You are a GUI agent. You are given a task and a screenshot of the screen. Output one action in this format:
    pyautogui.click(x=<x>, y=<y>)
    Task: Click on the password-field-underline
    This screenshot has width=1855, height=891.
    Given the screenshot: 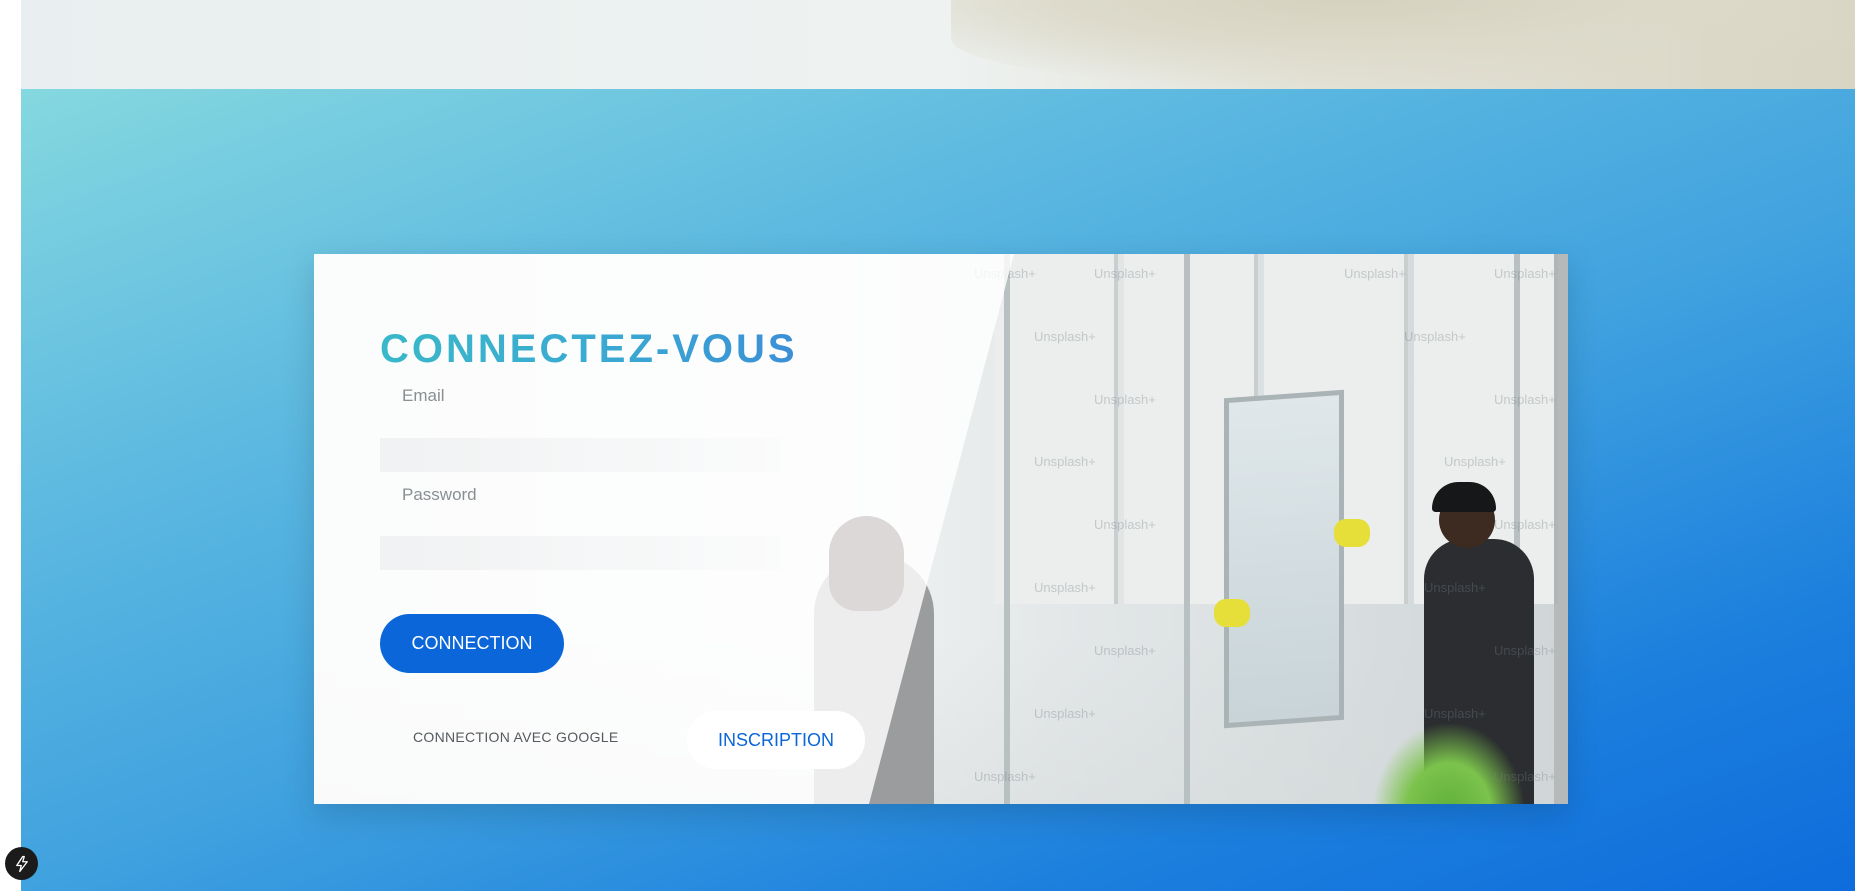 What is the action you would take?
    pyautogui.click(x=580, y=553)
    